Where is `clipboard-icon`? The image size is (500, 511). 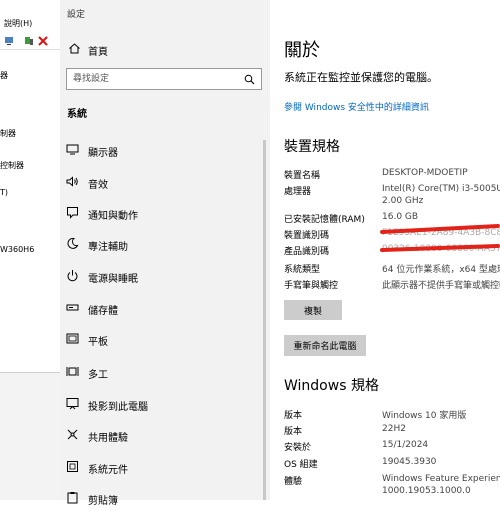
clipboard-icon is located at coordinates (72, 498).